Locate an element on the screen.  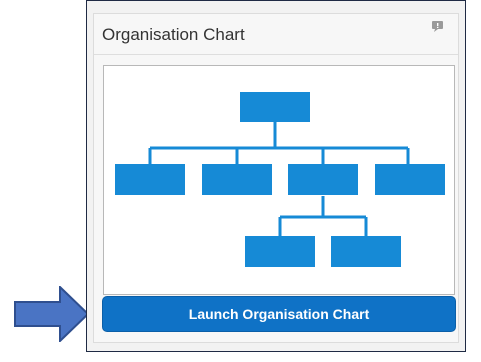
speech-bubble-icon is located at coordinates (437, 26).